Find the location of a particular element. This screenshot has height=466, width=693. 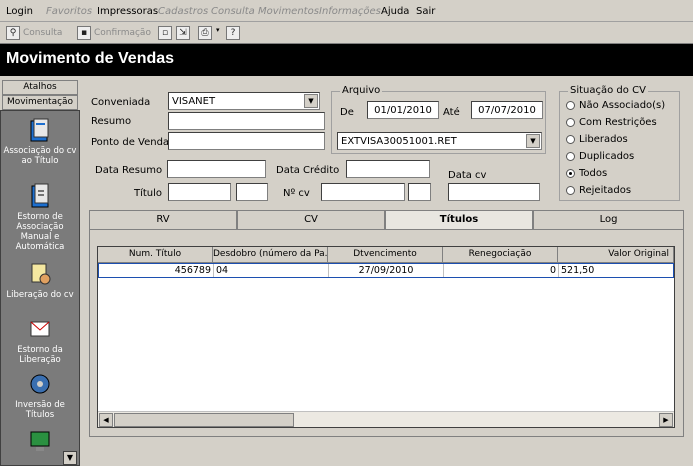

menu-informacoes: Informações is located at coordinates (350, 11).